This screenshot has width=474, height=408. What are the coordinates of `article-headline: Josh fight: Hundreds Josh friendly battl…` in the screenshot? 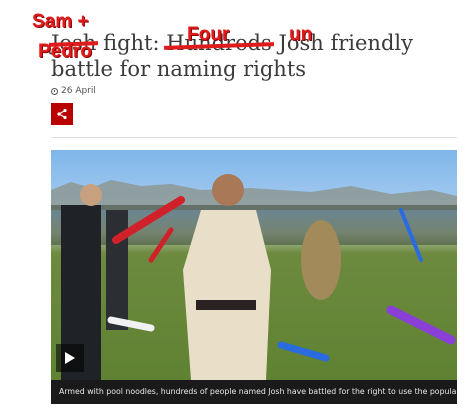 It's located at (249, 56).